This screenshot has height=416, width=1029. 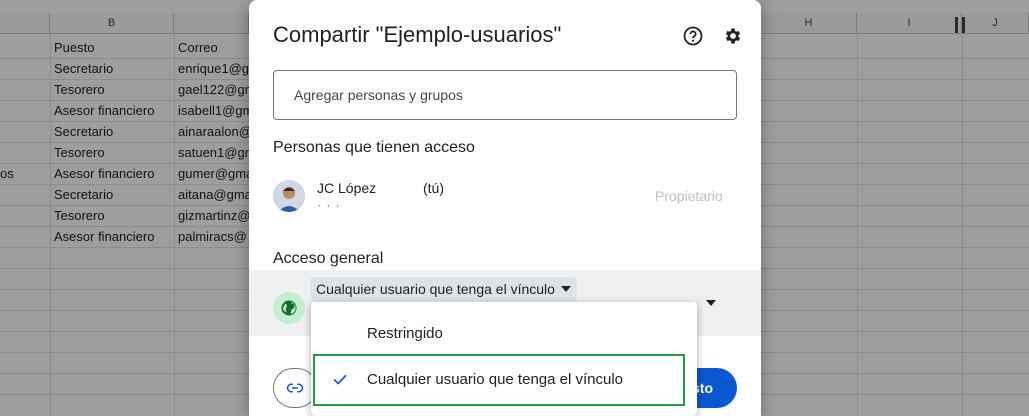 I want to click on general-access-value: Cualquier usuario que tenga el vínculo, so click(x=435, y=289).